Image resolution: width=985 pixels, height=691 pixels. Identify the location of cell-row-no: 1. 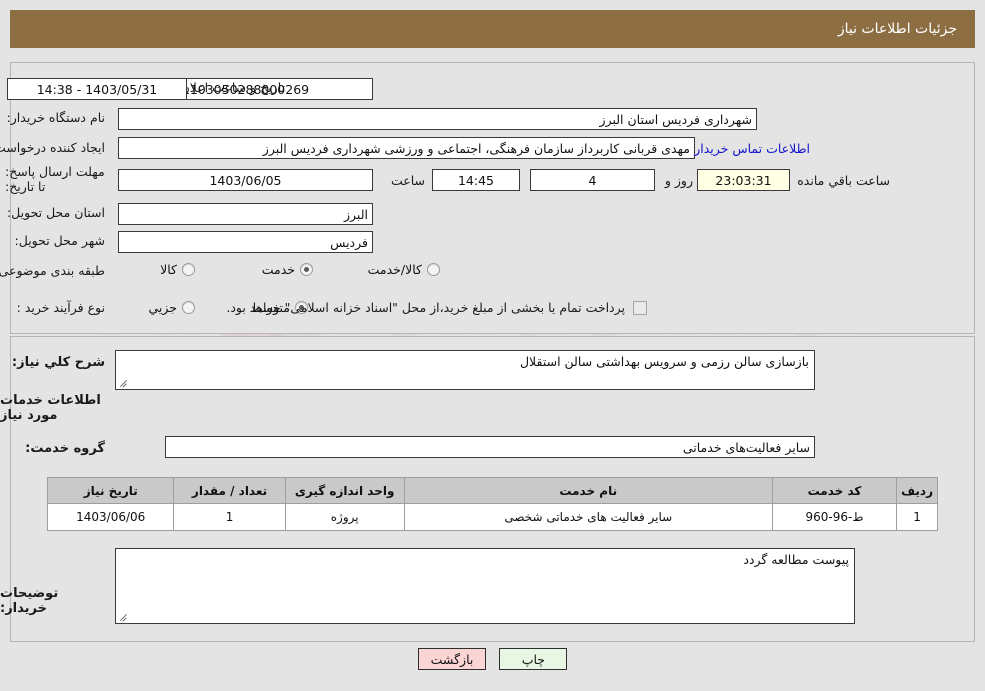
(917, 517).